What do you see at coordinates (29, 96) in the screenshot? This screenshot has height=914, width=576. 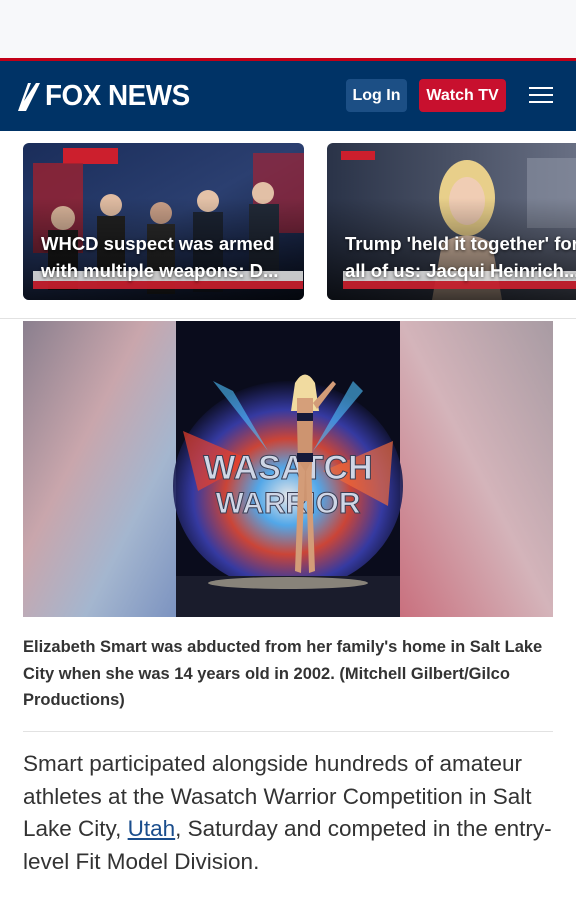 I see `fox-logo-mark-icon` at bounding box center [29, 96].